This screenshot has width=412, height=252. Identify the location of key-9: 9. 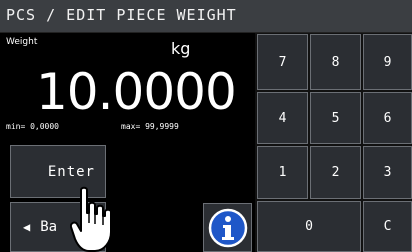
(387, 62).